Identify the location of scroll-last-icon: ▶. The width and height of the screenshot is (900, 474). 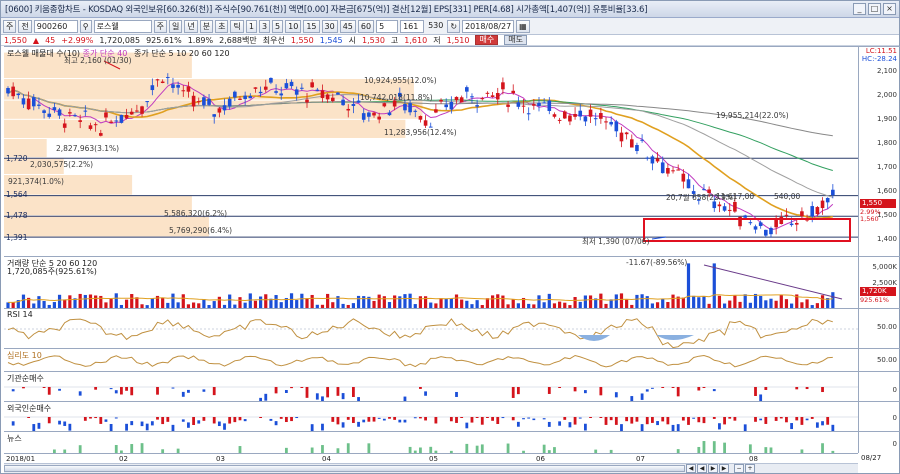
(724, 468).